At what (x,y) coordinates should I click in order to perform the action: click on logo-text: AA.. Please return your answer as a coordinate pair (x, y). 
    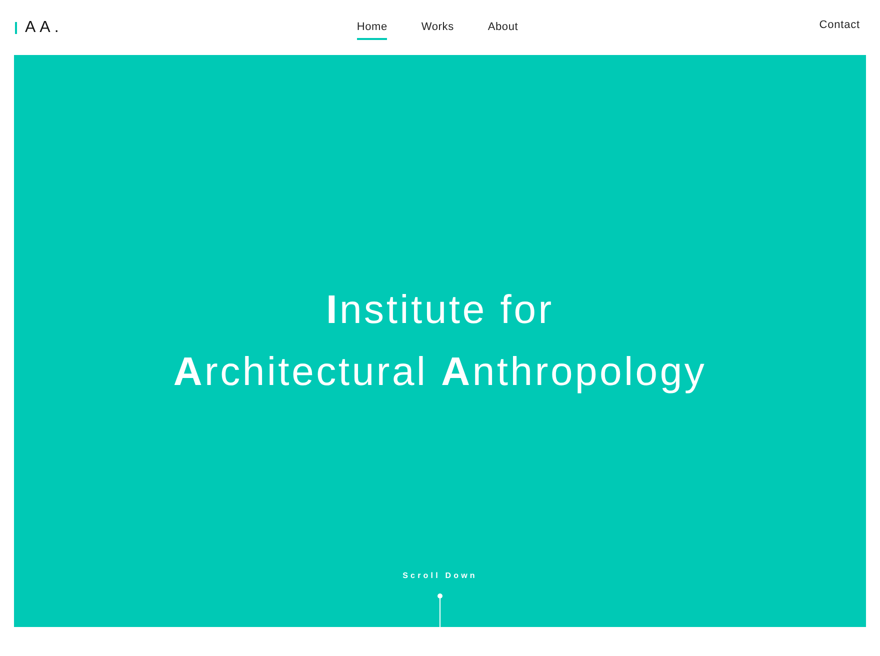
    Looking at the image, I should click on (44, 28).